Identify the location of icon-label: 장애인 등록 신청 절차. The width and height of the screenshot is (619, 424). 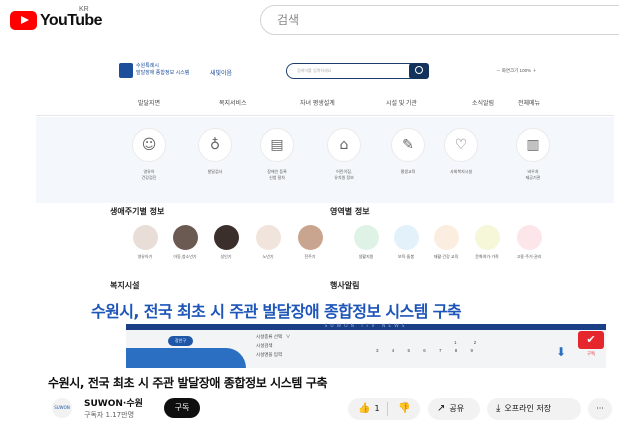
(277, 174).